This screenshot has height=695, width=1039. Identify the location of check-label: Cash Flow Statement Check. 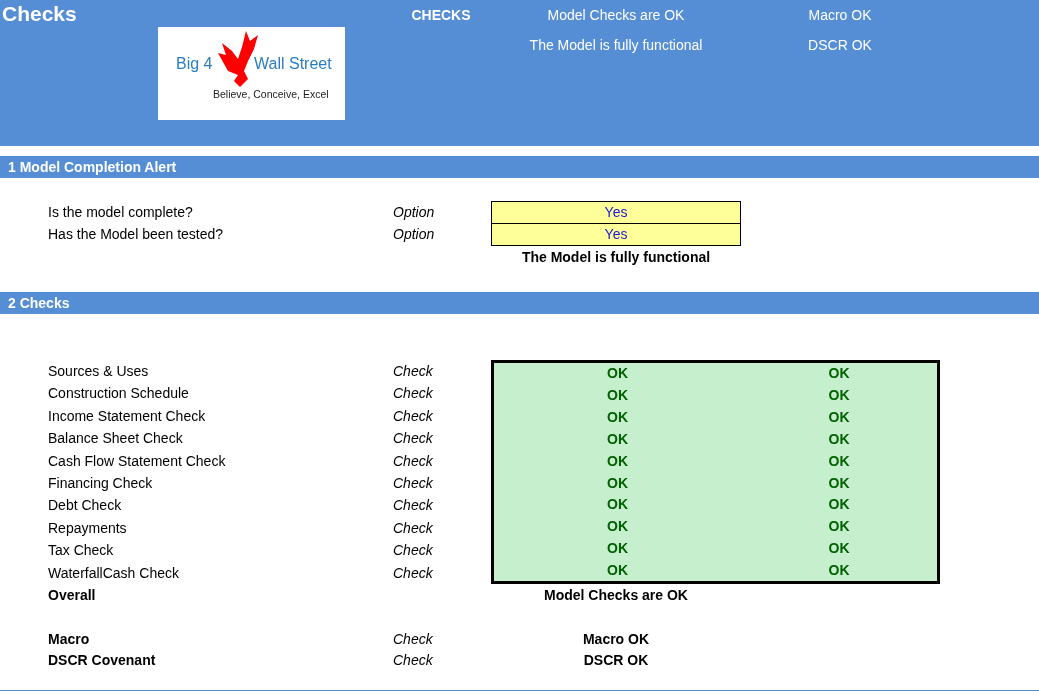
(137, 461).